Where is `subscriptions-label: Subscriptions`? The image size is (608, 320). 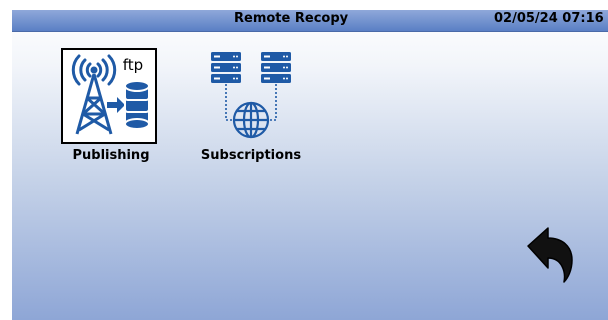
subscriptions-label: Subscriptions is located at coordinates (251, 155).